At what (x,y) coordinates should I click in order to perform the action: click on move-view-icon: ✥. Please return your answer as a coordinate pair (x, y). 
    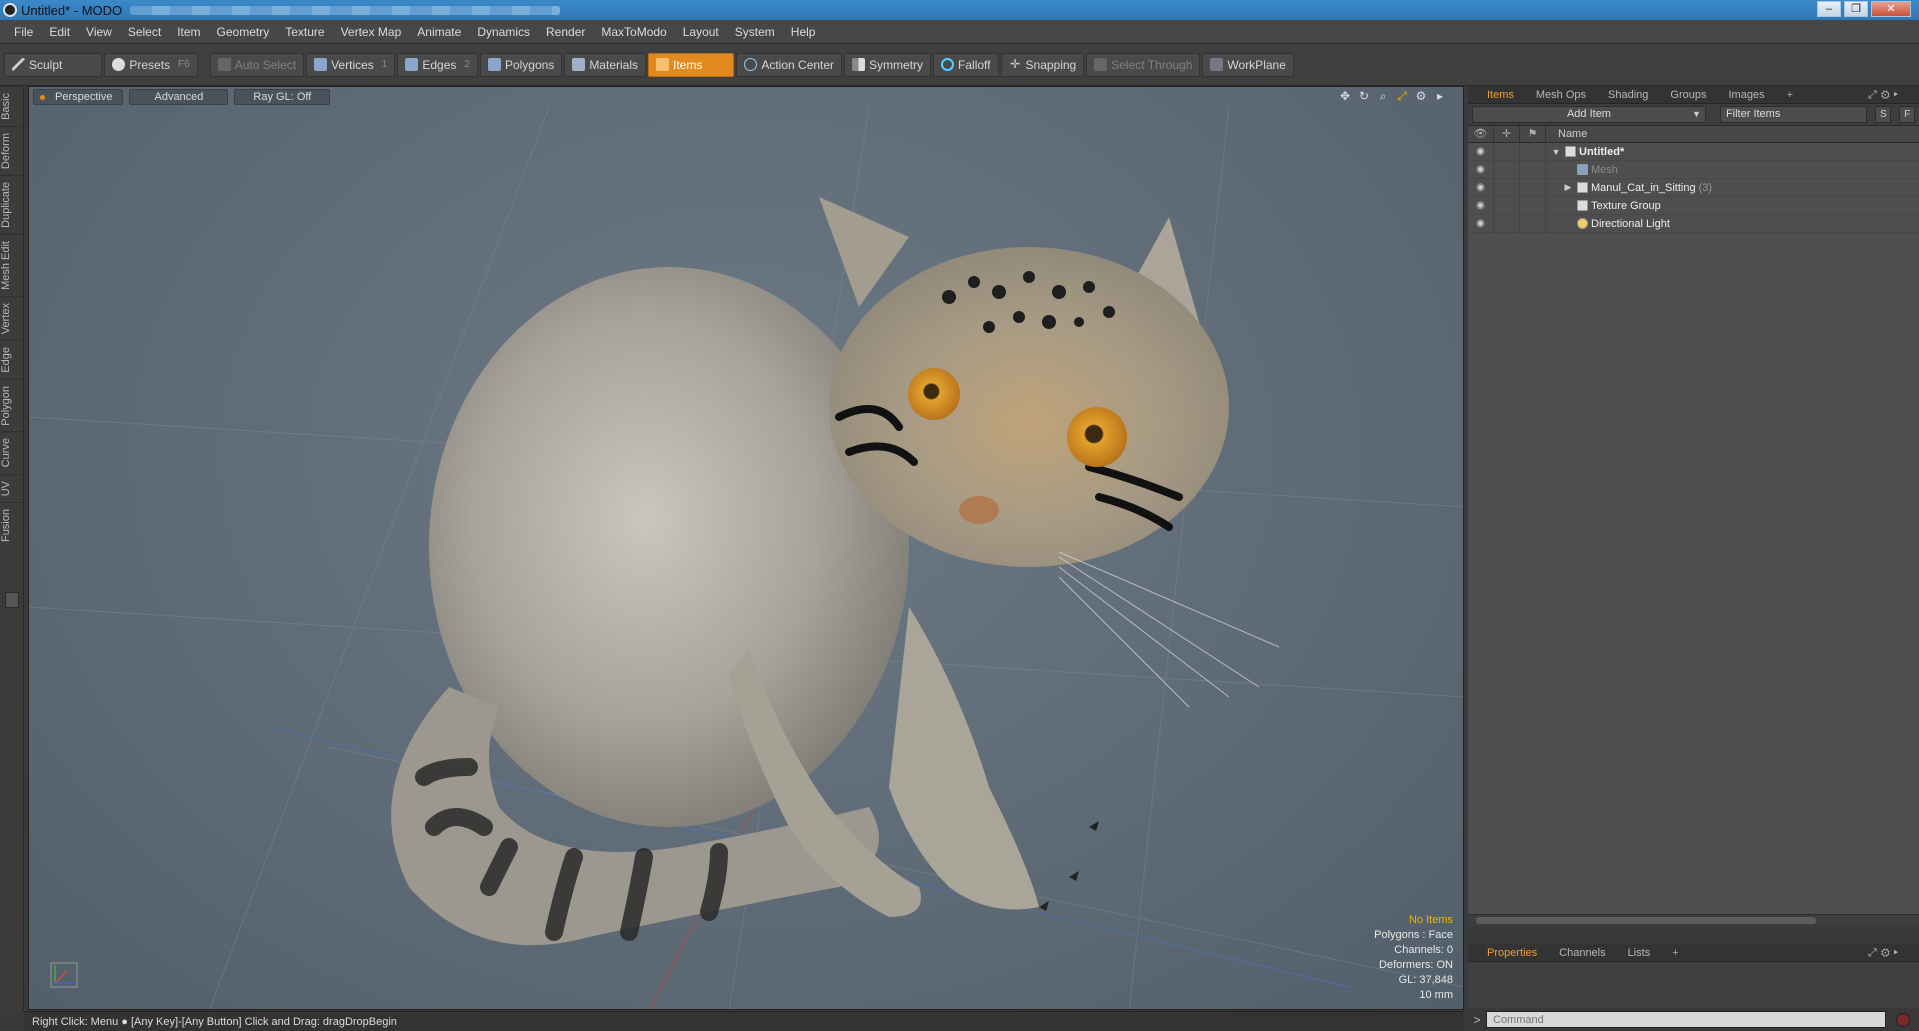
    Looking at the image, I should click on (1345, 96).